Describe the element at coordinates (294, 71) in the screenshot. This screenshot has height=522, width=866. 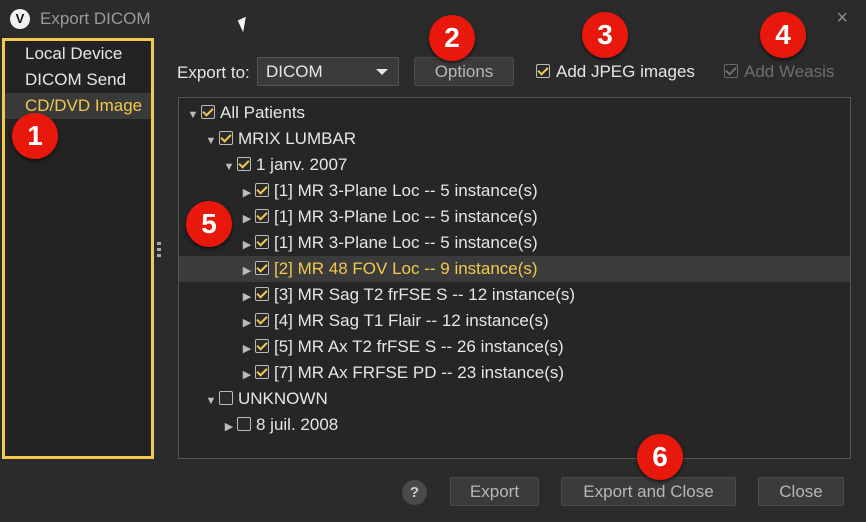
I see `export-to-value: DICOM` at that location.